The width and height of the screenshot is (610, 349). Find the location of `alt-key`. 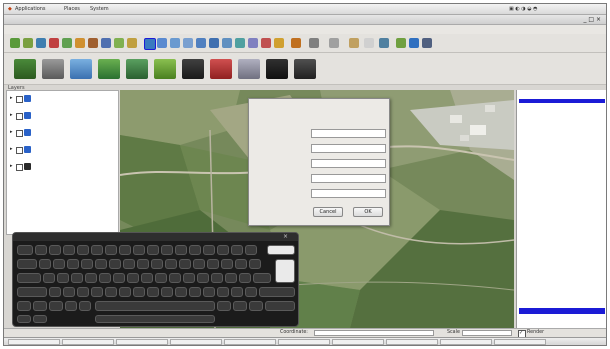

alt-key is located at coordinates (56, 306).